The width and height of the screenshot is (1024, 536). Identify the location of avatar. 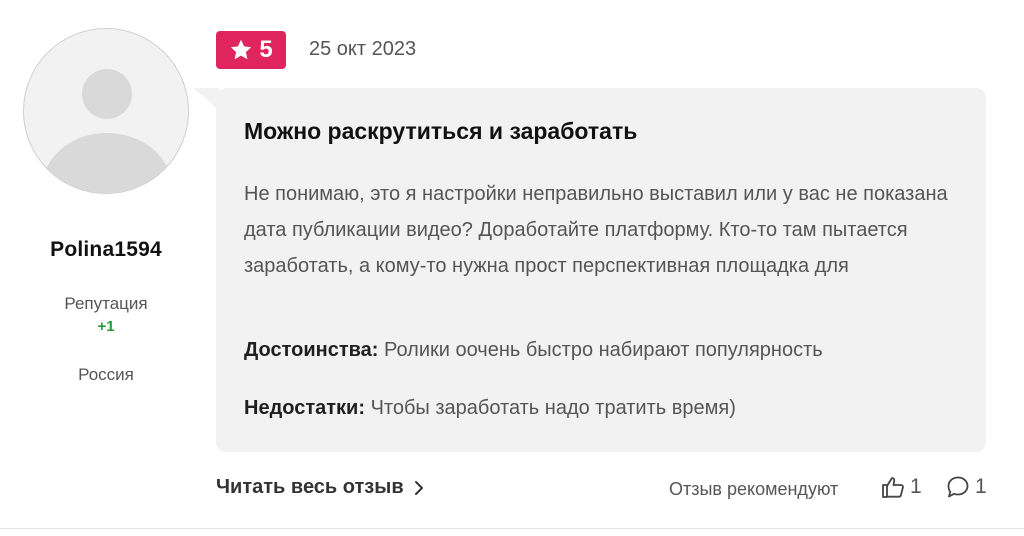
(106, 111).